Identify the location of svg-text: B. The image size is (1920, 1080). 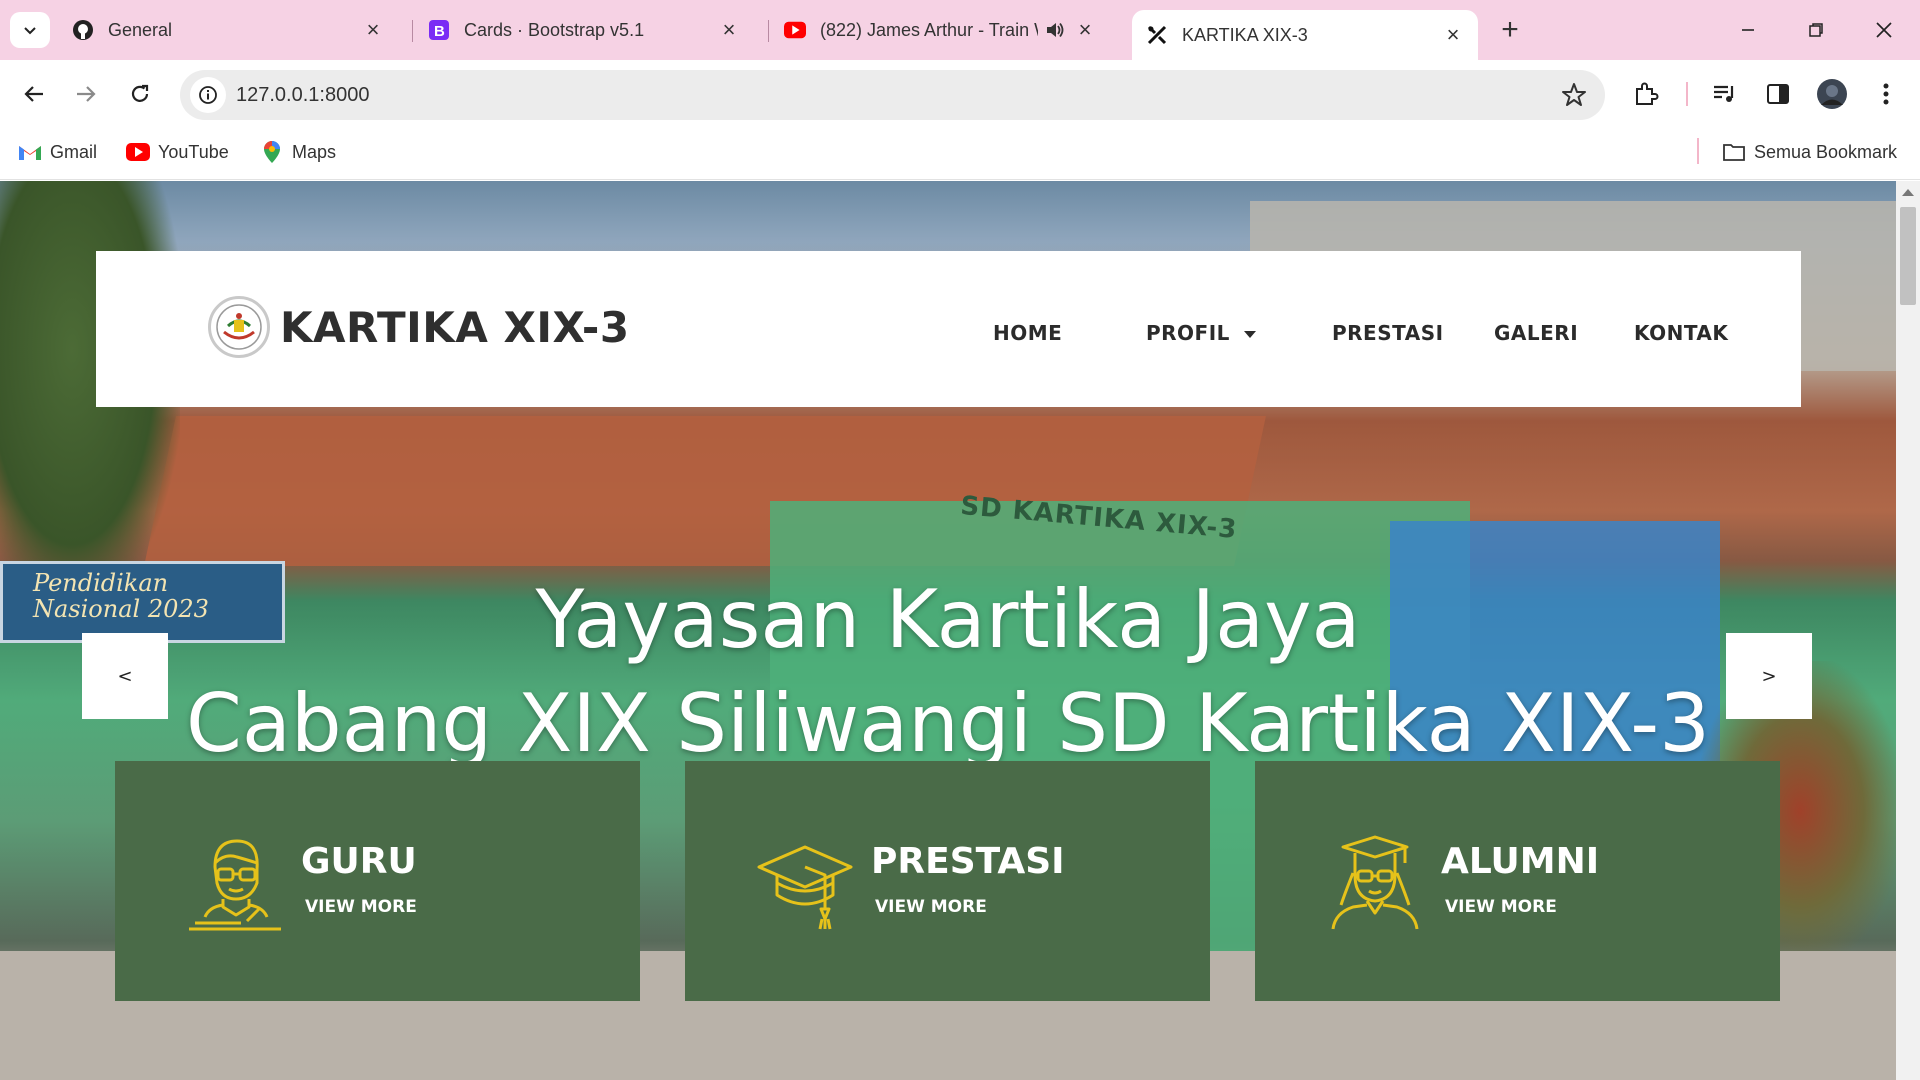
(439, 31).